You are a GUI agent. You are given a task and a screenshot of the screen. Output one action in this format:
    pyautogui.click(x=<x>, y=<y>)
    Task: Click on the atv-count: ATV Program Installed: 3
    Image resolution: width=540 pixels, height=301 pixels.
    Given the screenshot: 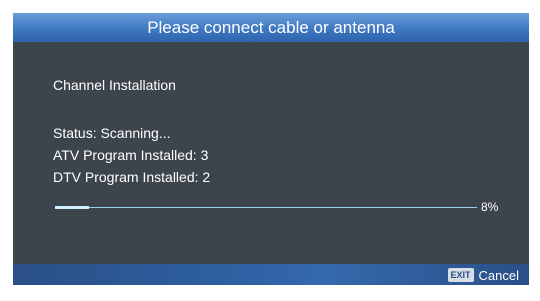 What is the action you would take?
    pyautogui.click(x=131, y=155)
    